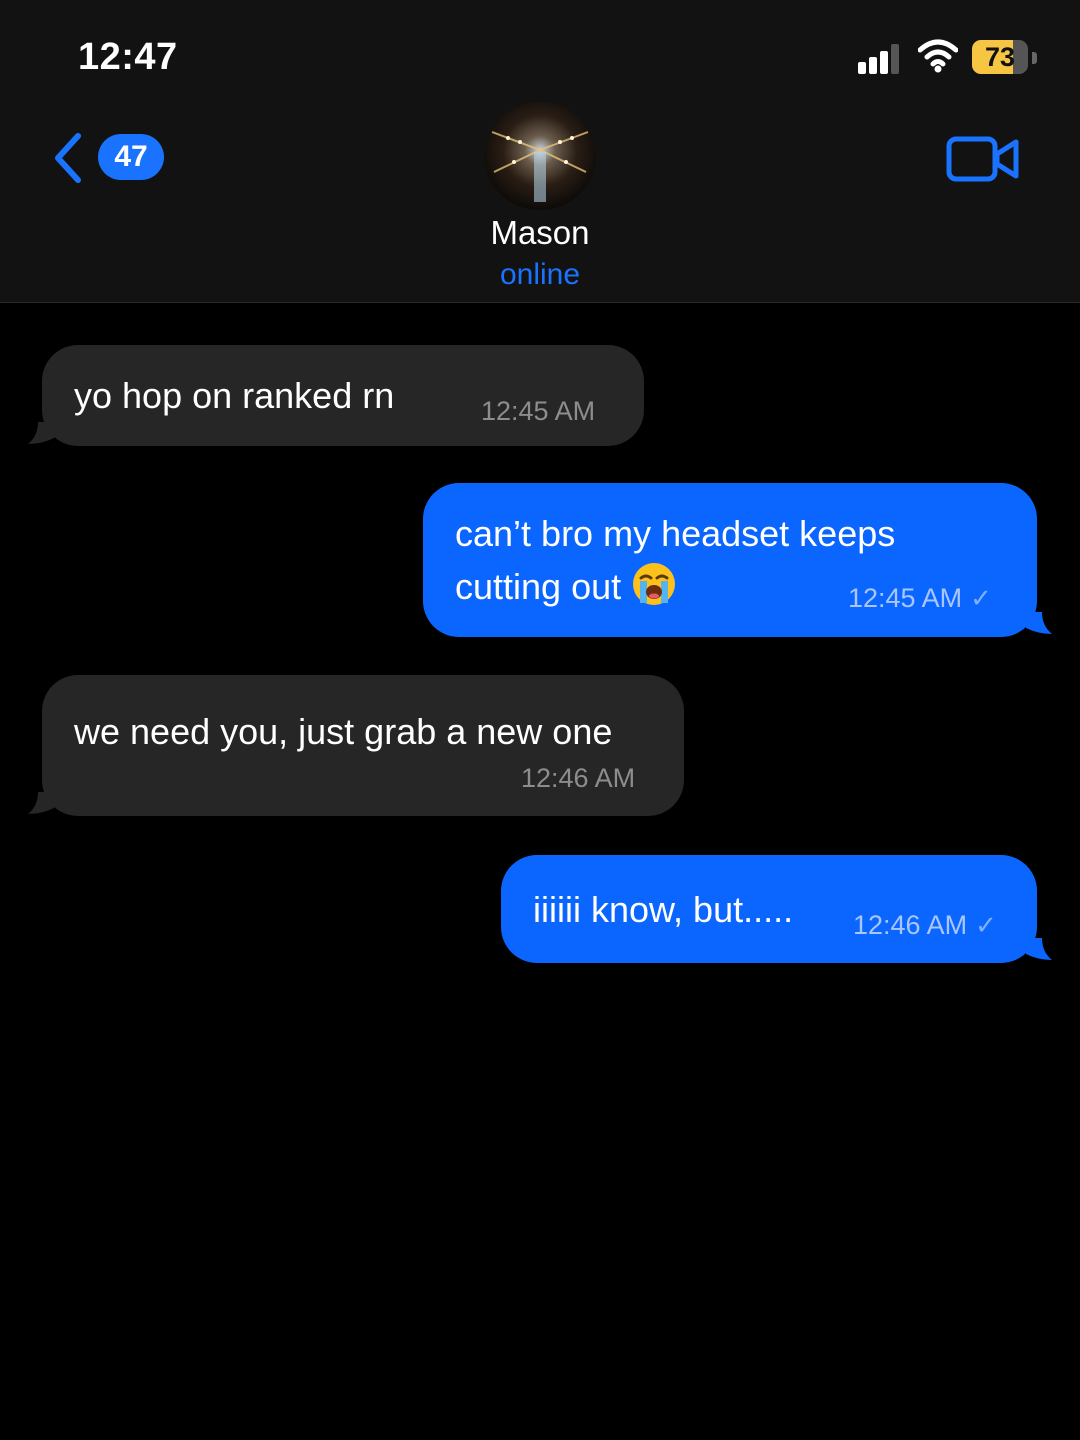 This screenshot has height=1440, width=1080. What do you see at coordinates (1034, 58) in the screenshot?
I see `battery-cap` at bounding box center [1034, 58].